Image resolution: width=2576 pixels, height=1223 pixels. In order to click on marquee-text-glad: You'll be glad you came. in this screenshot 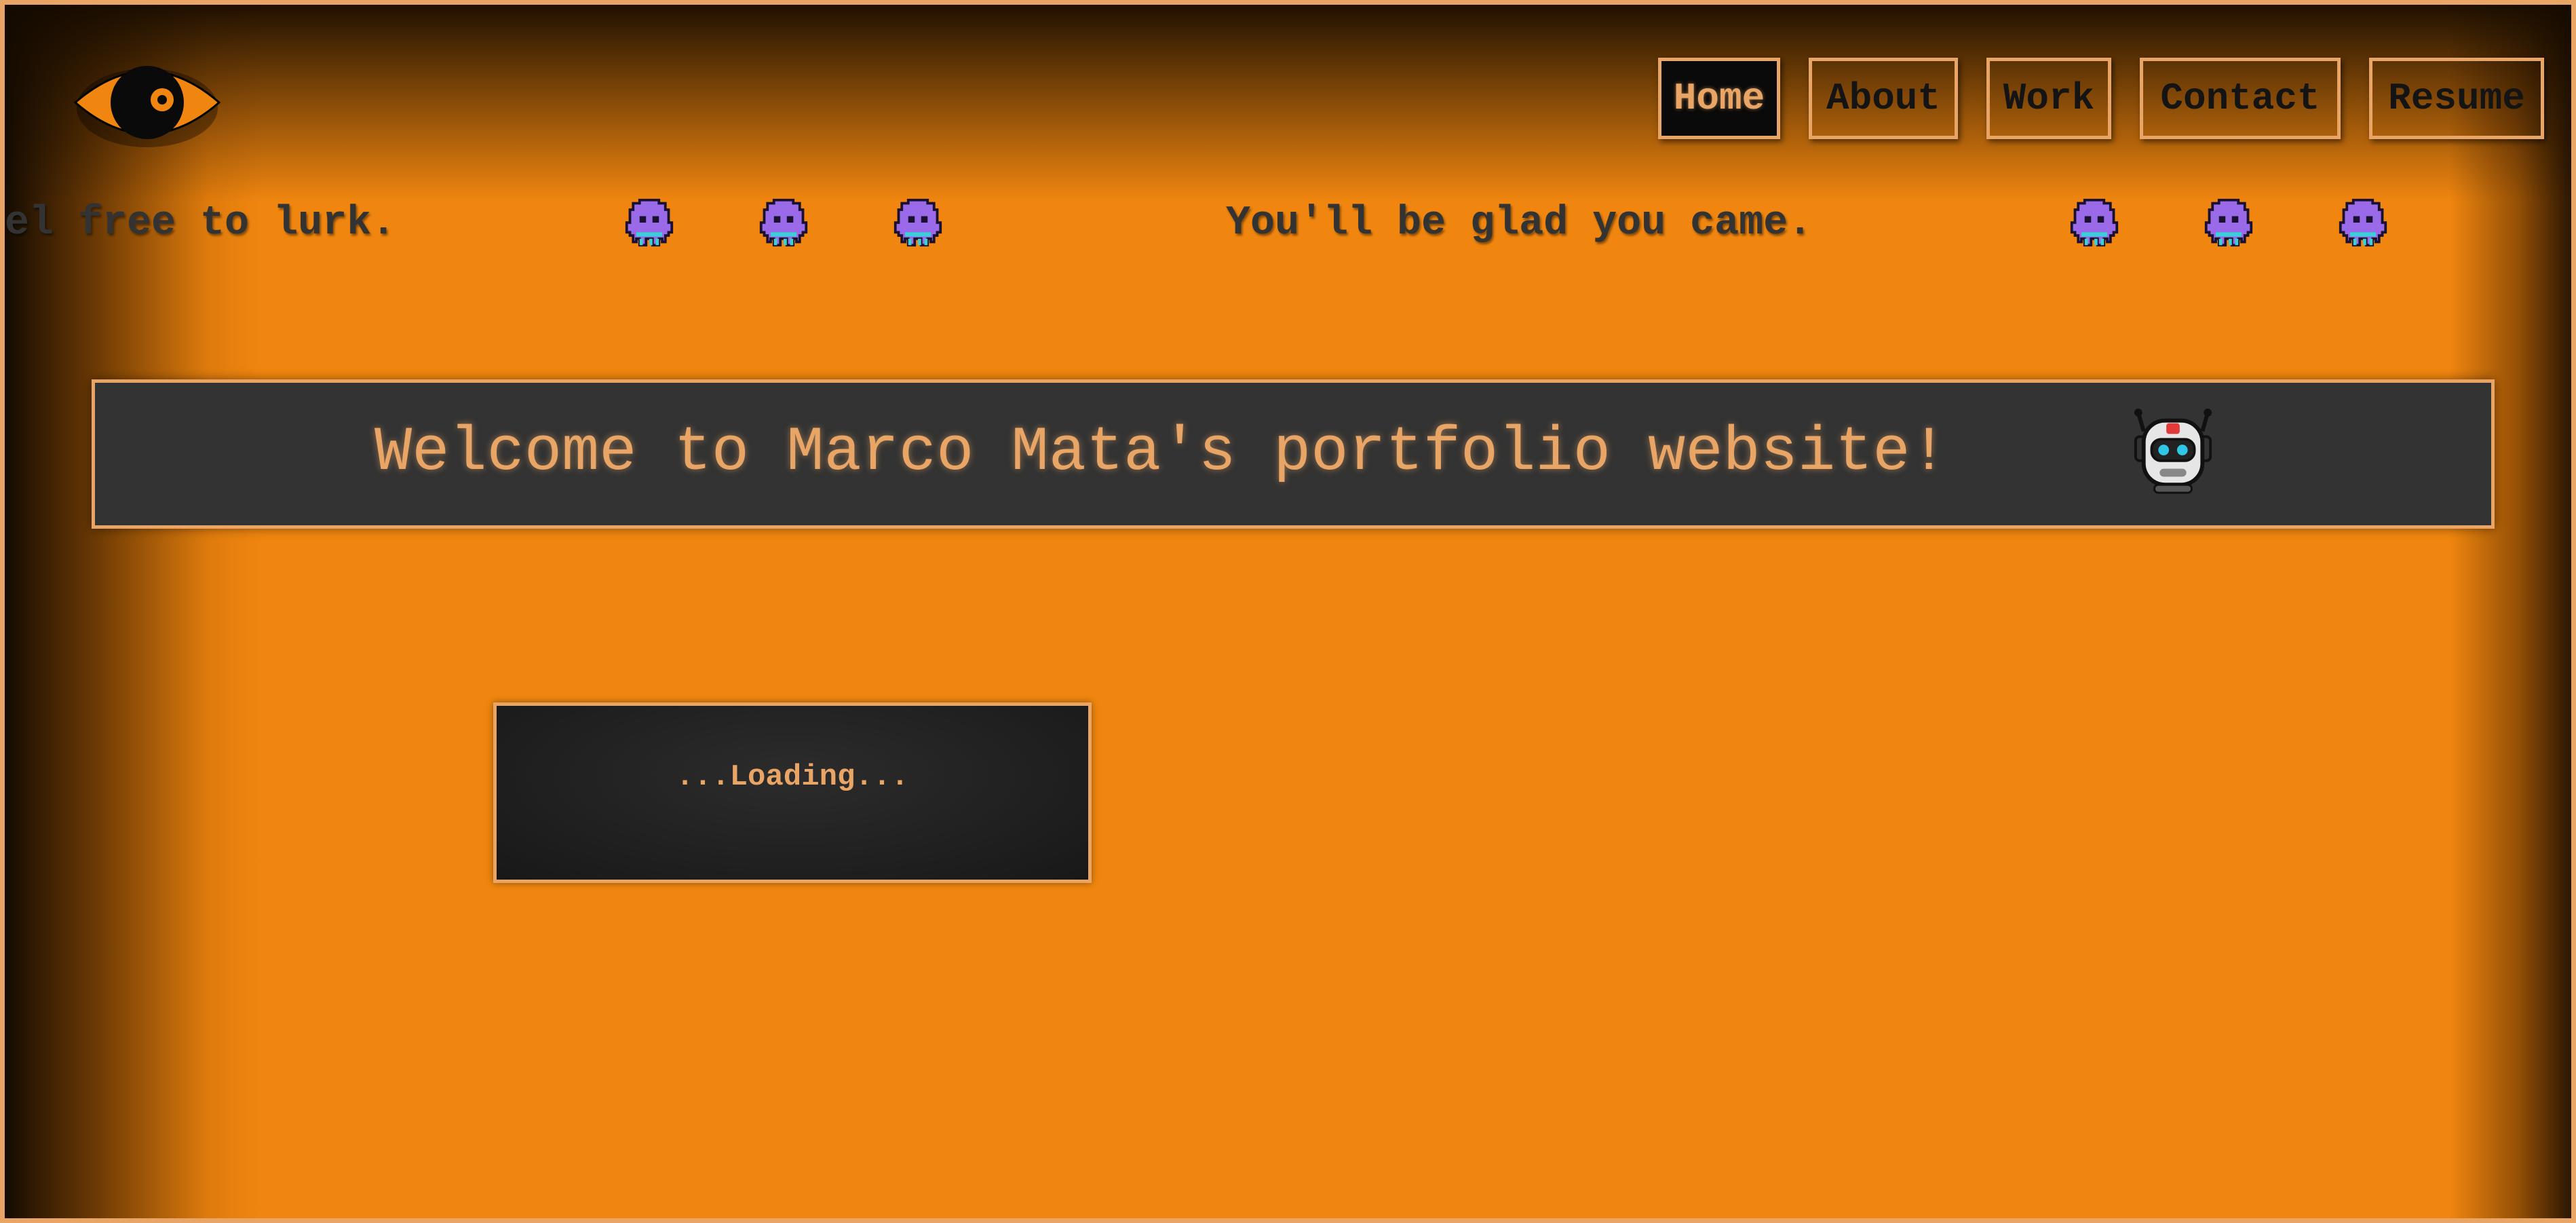, I will do `click(1519, 223)`.